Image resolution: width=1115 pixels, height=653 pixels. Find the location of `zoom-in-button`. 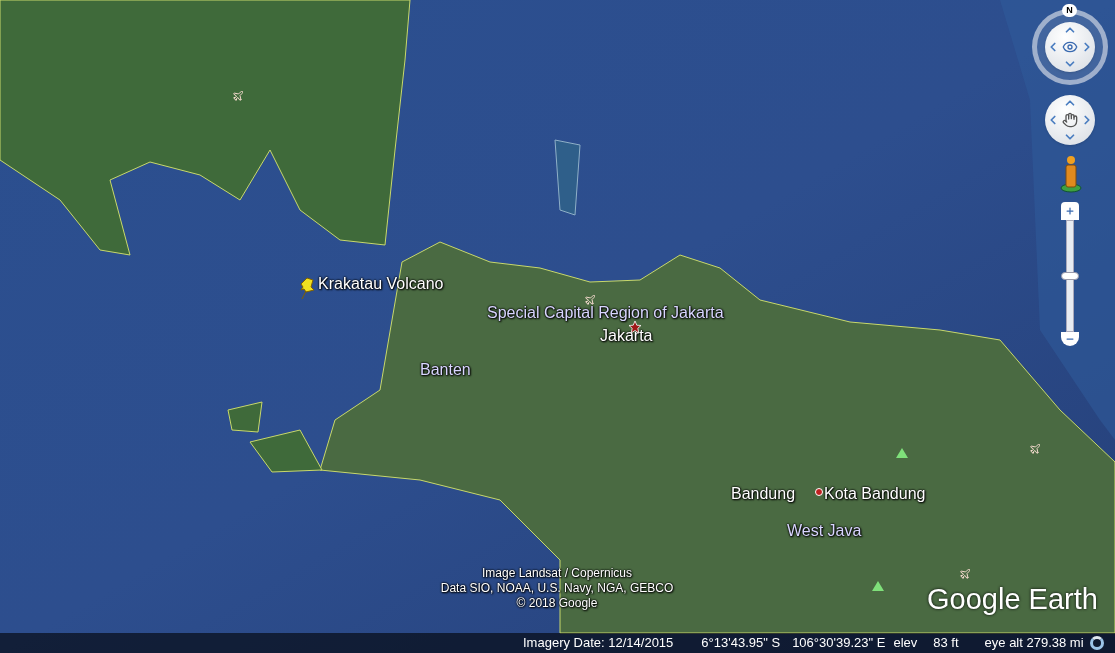

zoom-in-button is located at coordinates (1070, 211).